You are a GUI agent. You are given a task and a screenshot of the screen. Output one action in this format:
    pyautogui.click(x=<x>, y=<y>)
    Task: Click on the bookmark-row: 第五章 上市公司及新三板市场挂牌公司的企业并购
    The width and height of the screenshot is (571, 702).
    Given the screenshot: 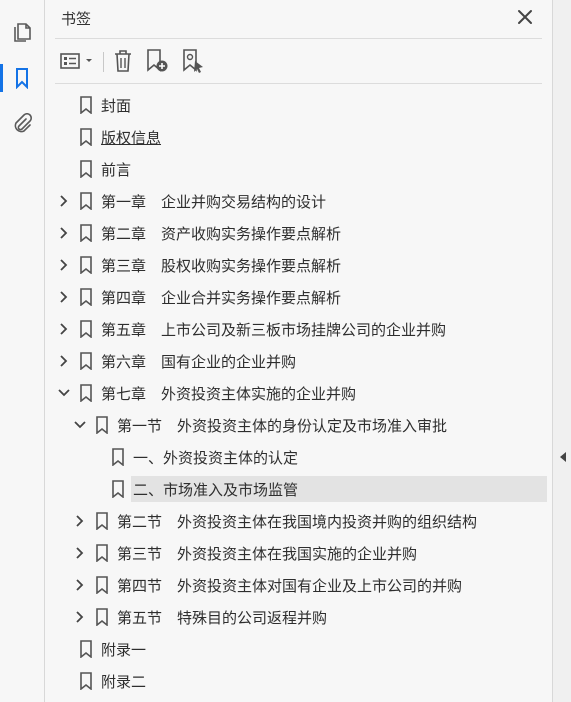 What is the action you would take?
    pyautogui.click(x=298, y=329)
    